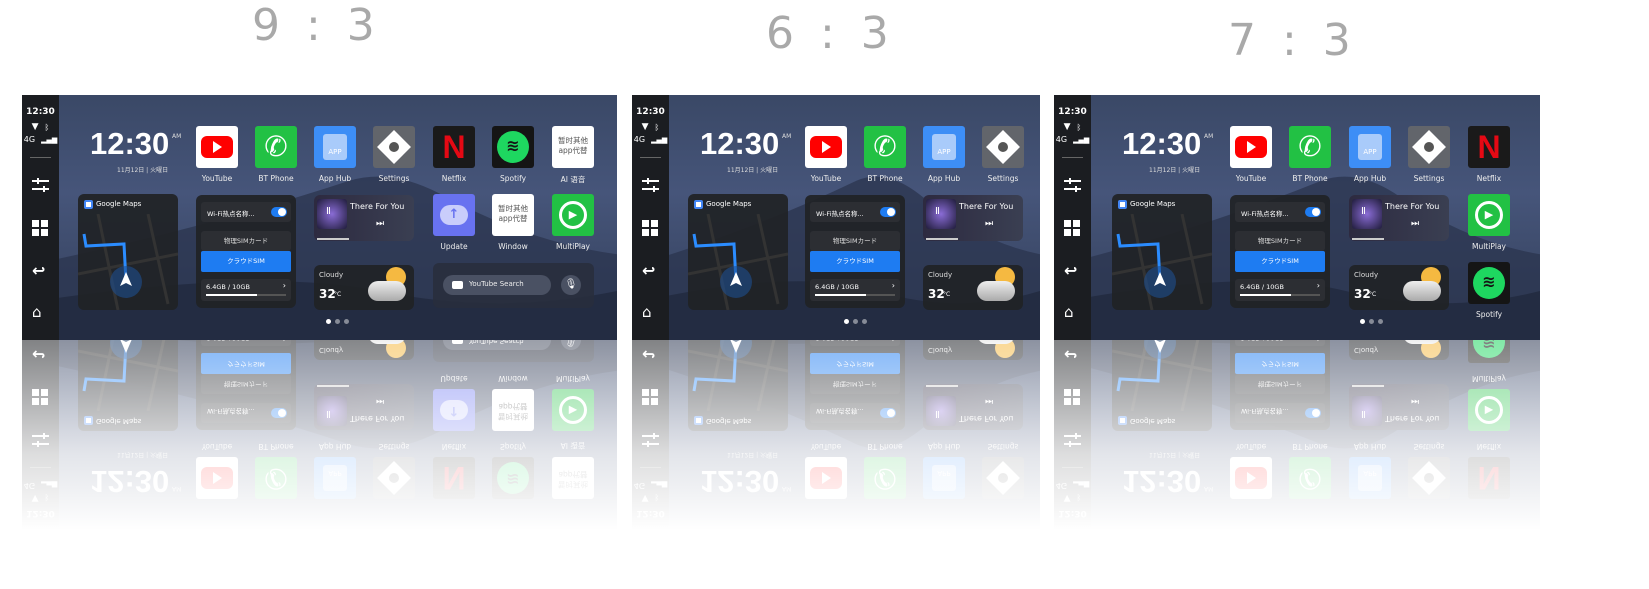 This screenshot has width=1649, height=589. I want to click on placeholder-app-icon: 暂时其他app代替, so click(573, 147).